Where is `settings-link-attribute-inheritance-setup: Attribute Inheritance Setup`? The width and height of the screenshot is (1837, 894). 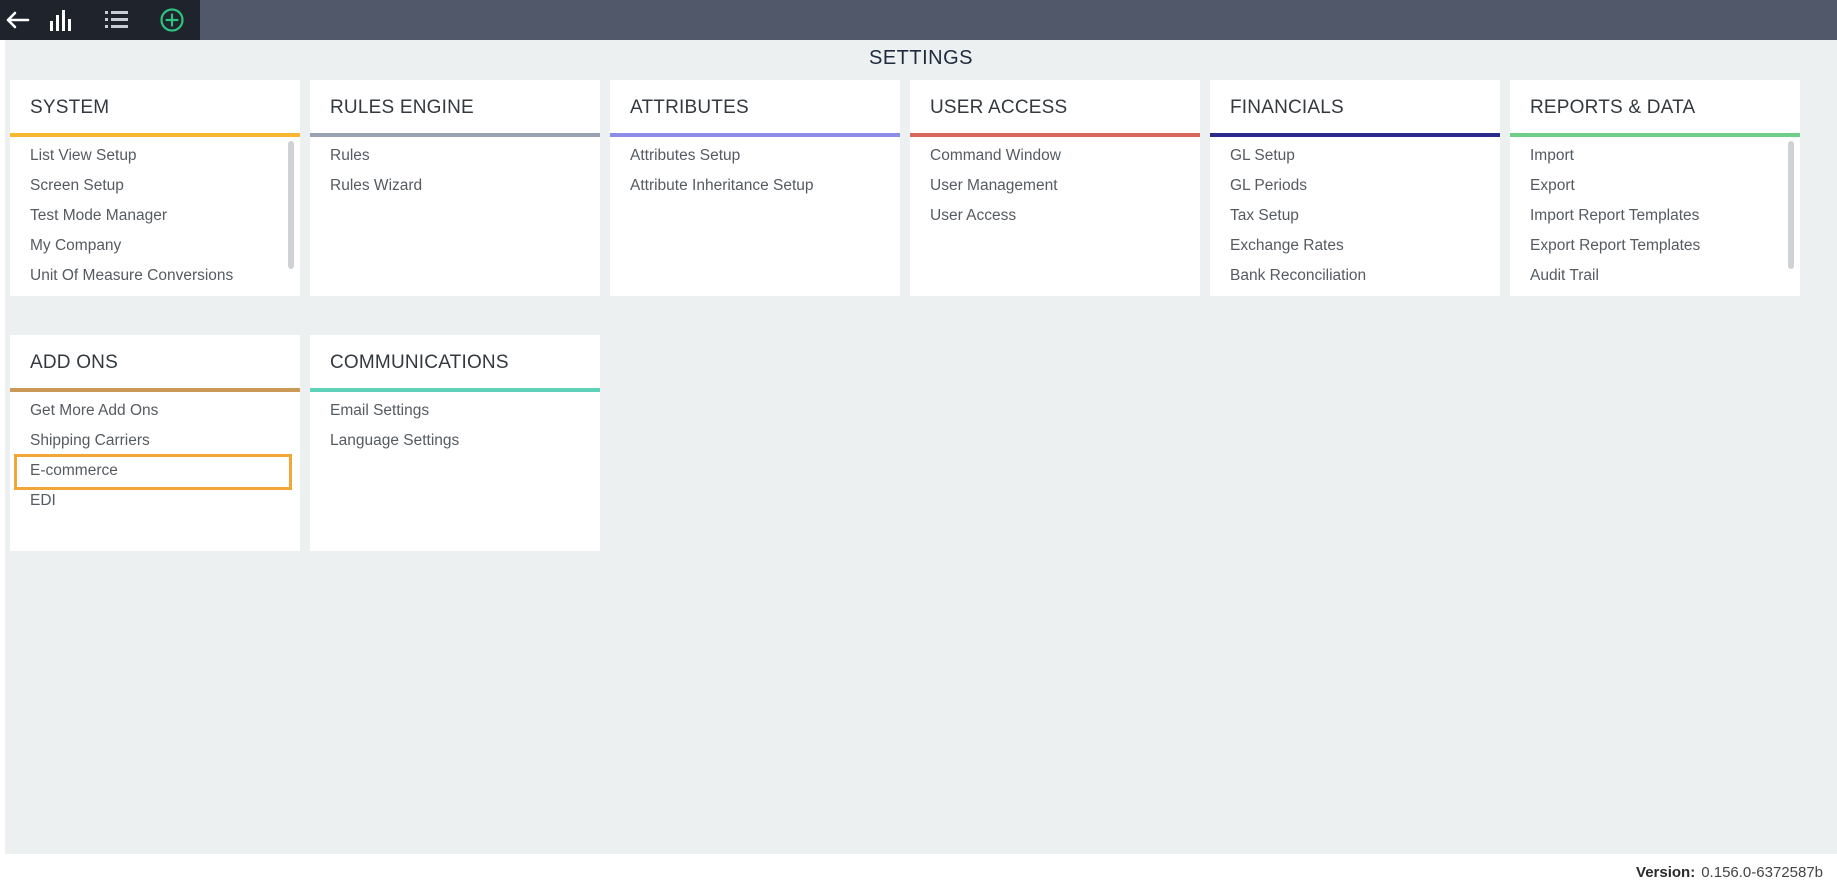
settings-link-attribute-inheritance-setup: Attribute Inheritance Setup is located at coordinates (755, 186).